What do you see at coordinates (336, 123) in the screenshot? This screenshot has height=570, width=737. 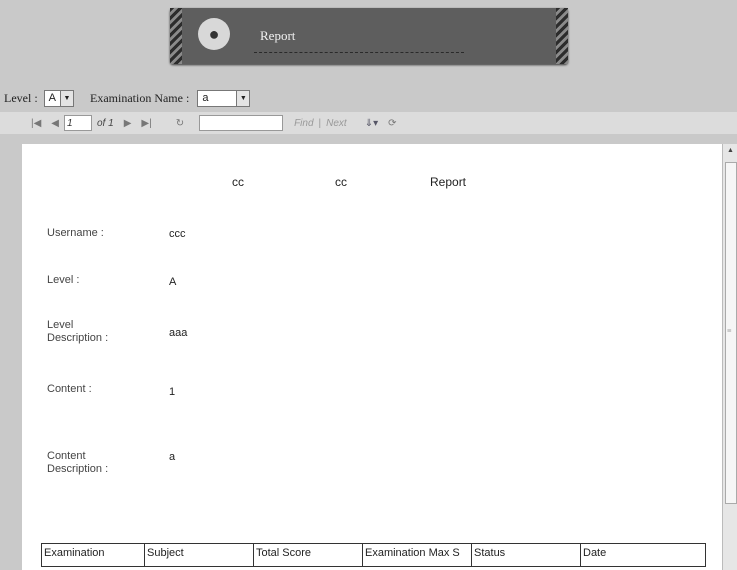 I see `next-link: Next` at bounding box center [336, 123].